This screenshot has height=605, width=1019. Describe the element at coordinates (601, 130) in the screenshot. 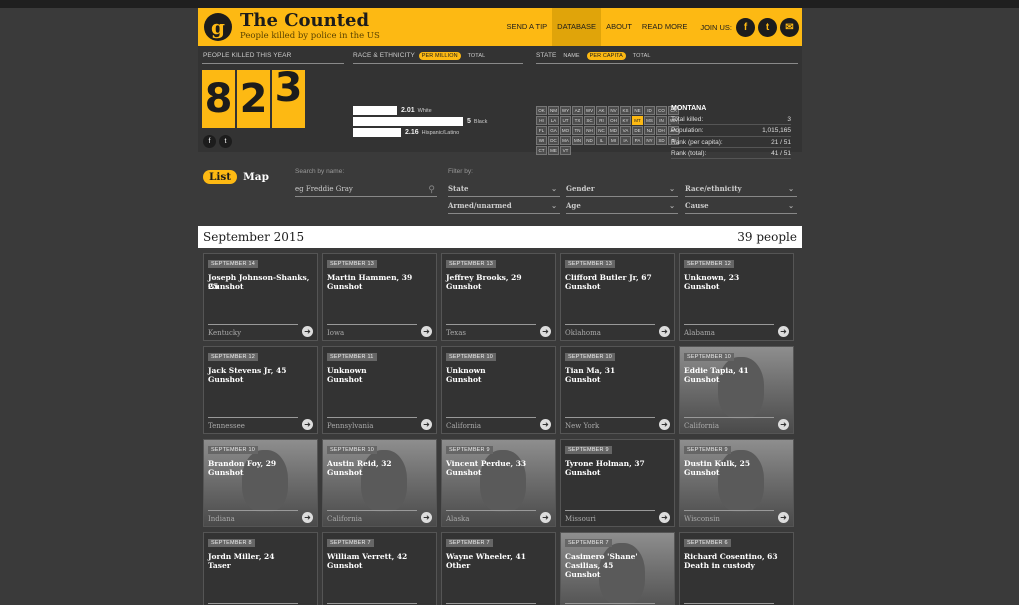

I see `state-cell: NC` at that location.